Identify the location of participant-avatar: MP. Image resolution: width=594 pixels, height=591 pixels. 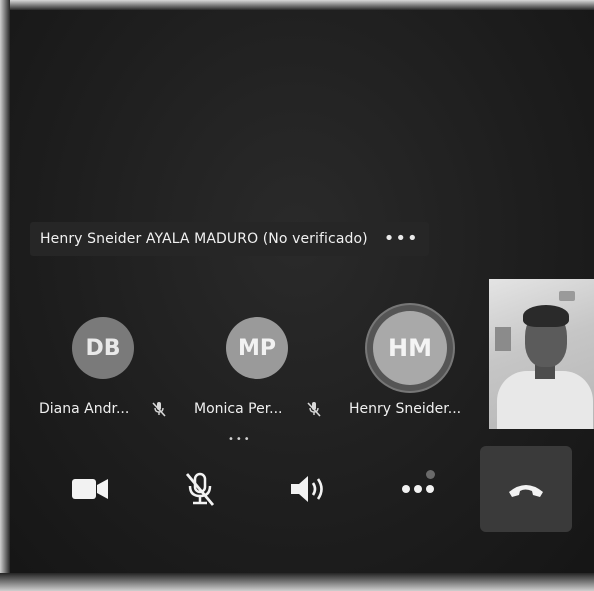
(257, 348).